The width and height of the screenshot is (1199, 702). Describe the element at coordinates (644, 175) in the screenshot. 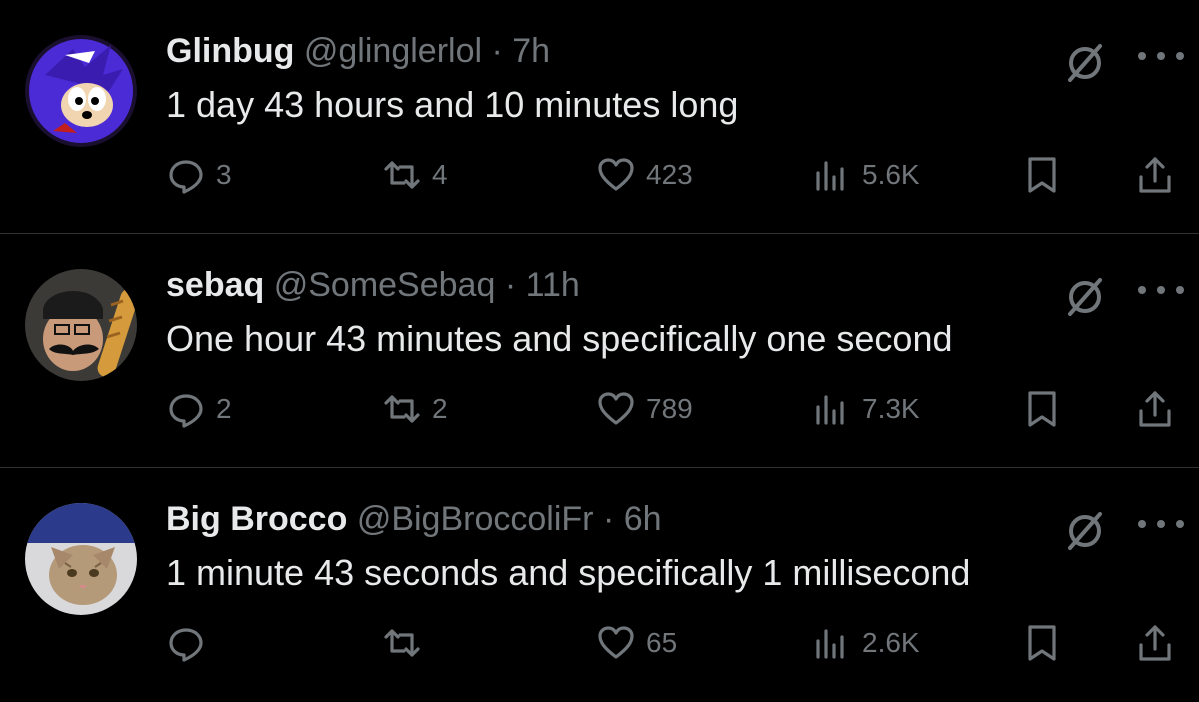

I see `like-button: 423` at that location.